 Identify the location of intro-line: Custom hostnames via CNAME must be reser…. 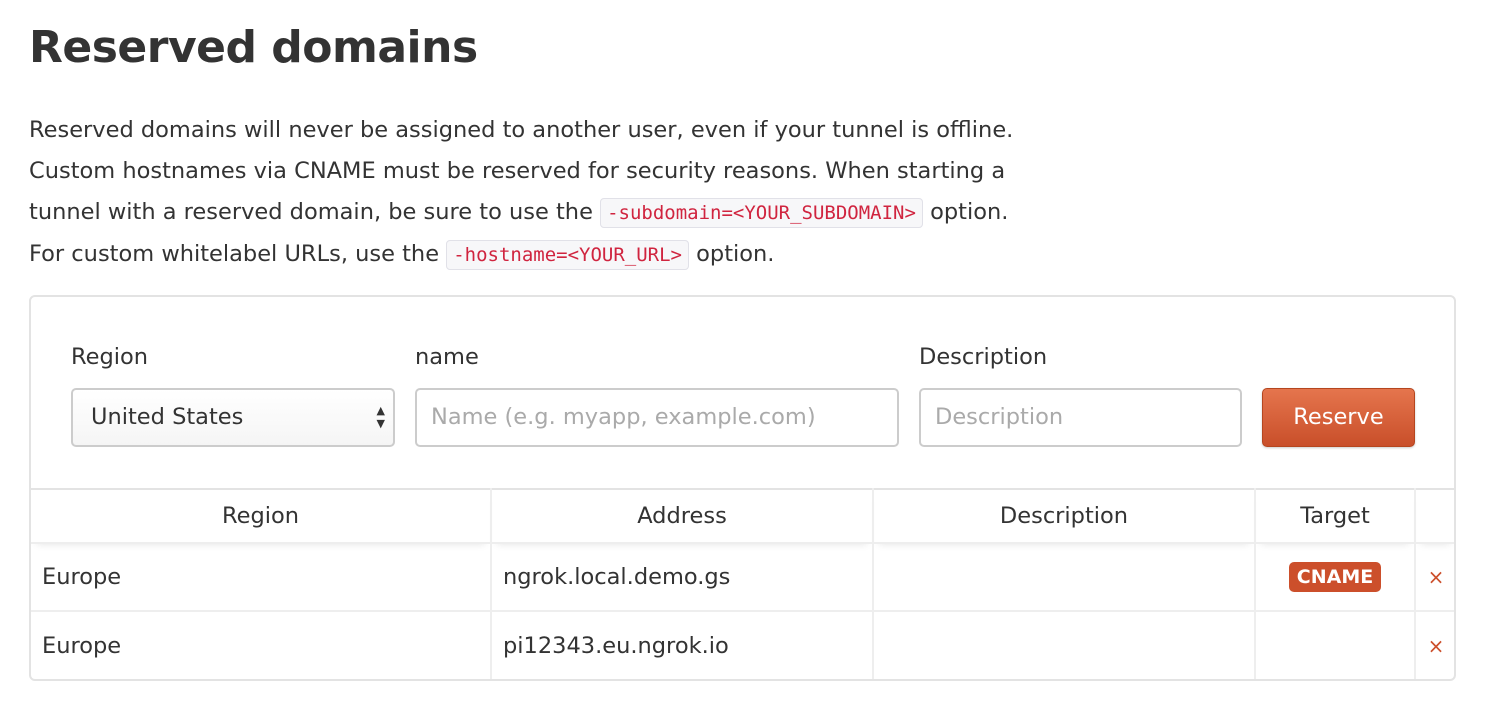
(517, 171).